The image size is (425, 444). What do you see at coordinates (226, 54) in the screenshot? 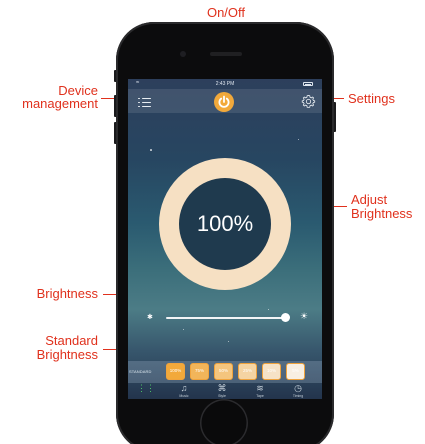
I see `phone-speaker` at bounding box center [226, 54].